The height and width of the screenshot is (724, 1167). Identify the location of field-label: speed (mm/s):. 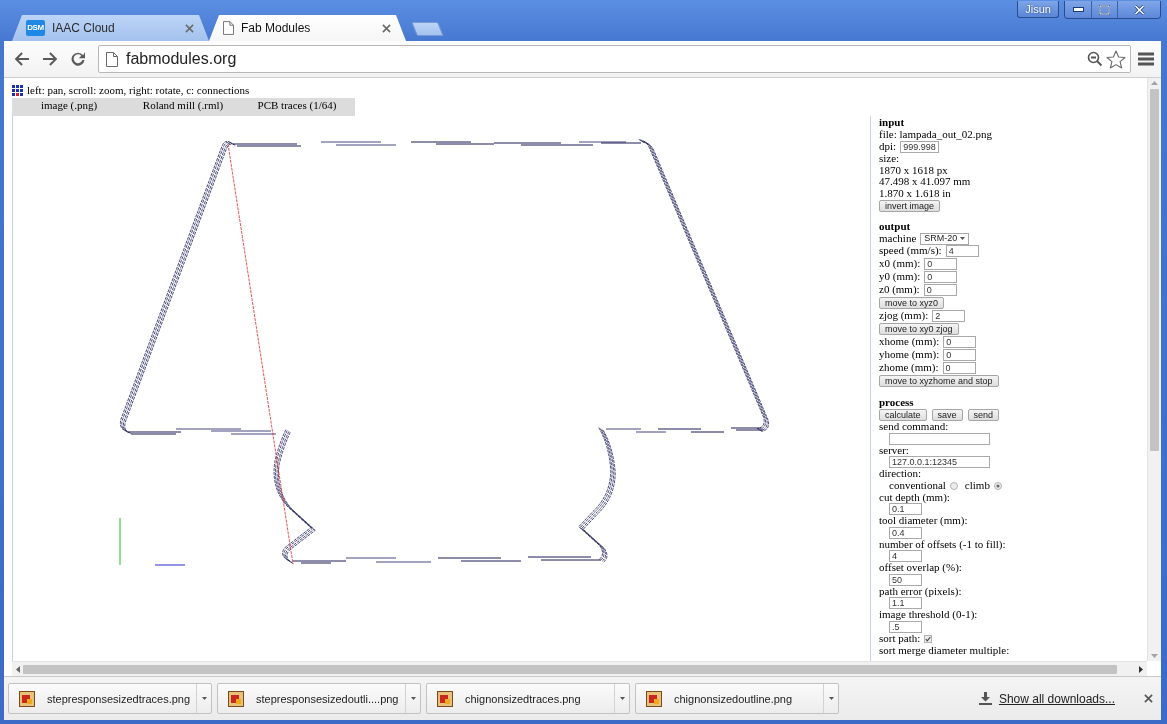
(910, 251).